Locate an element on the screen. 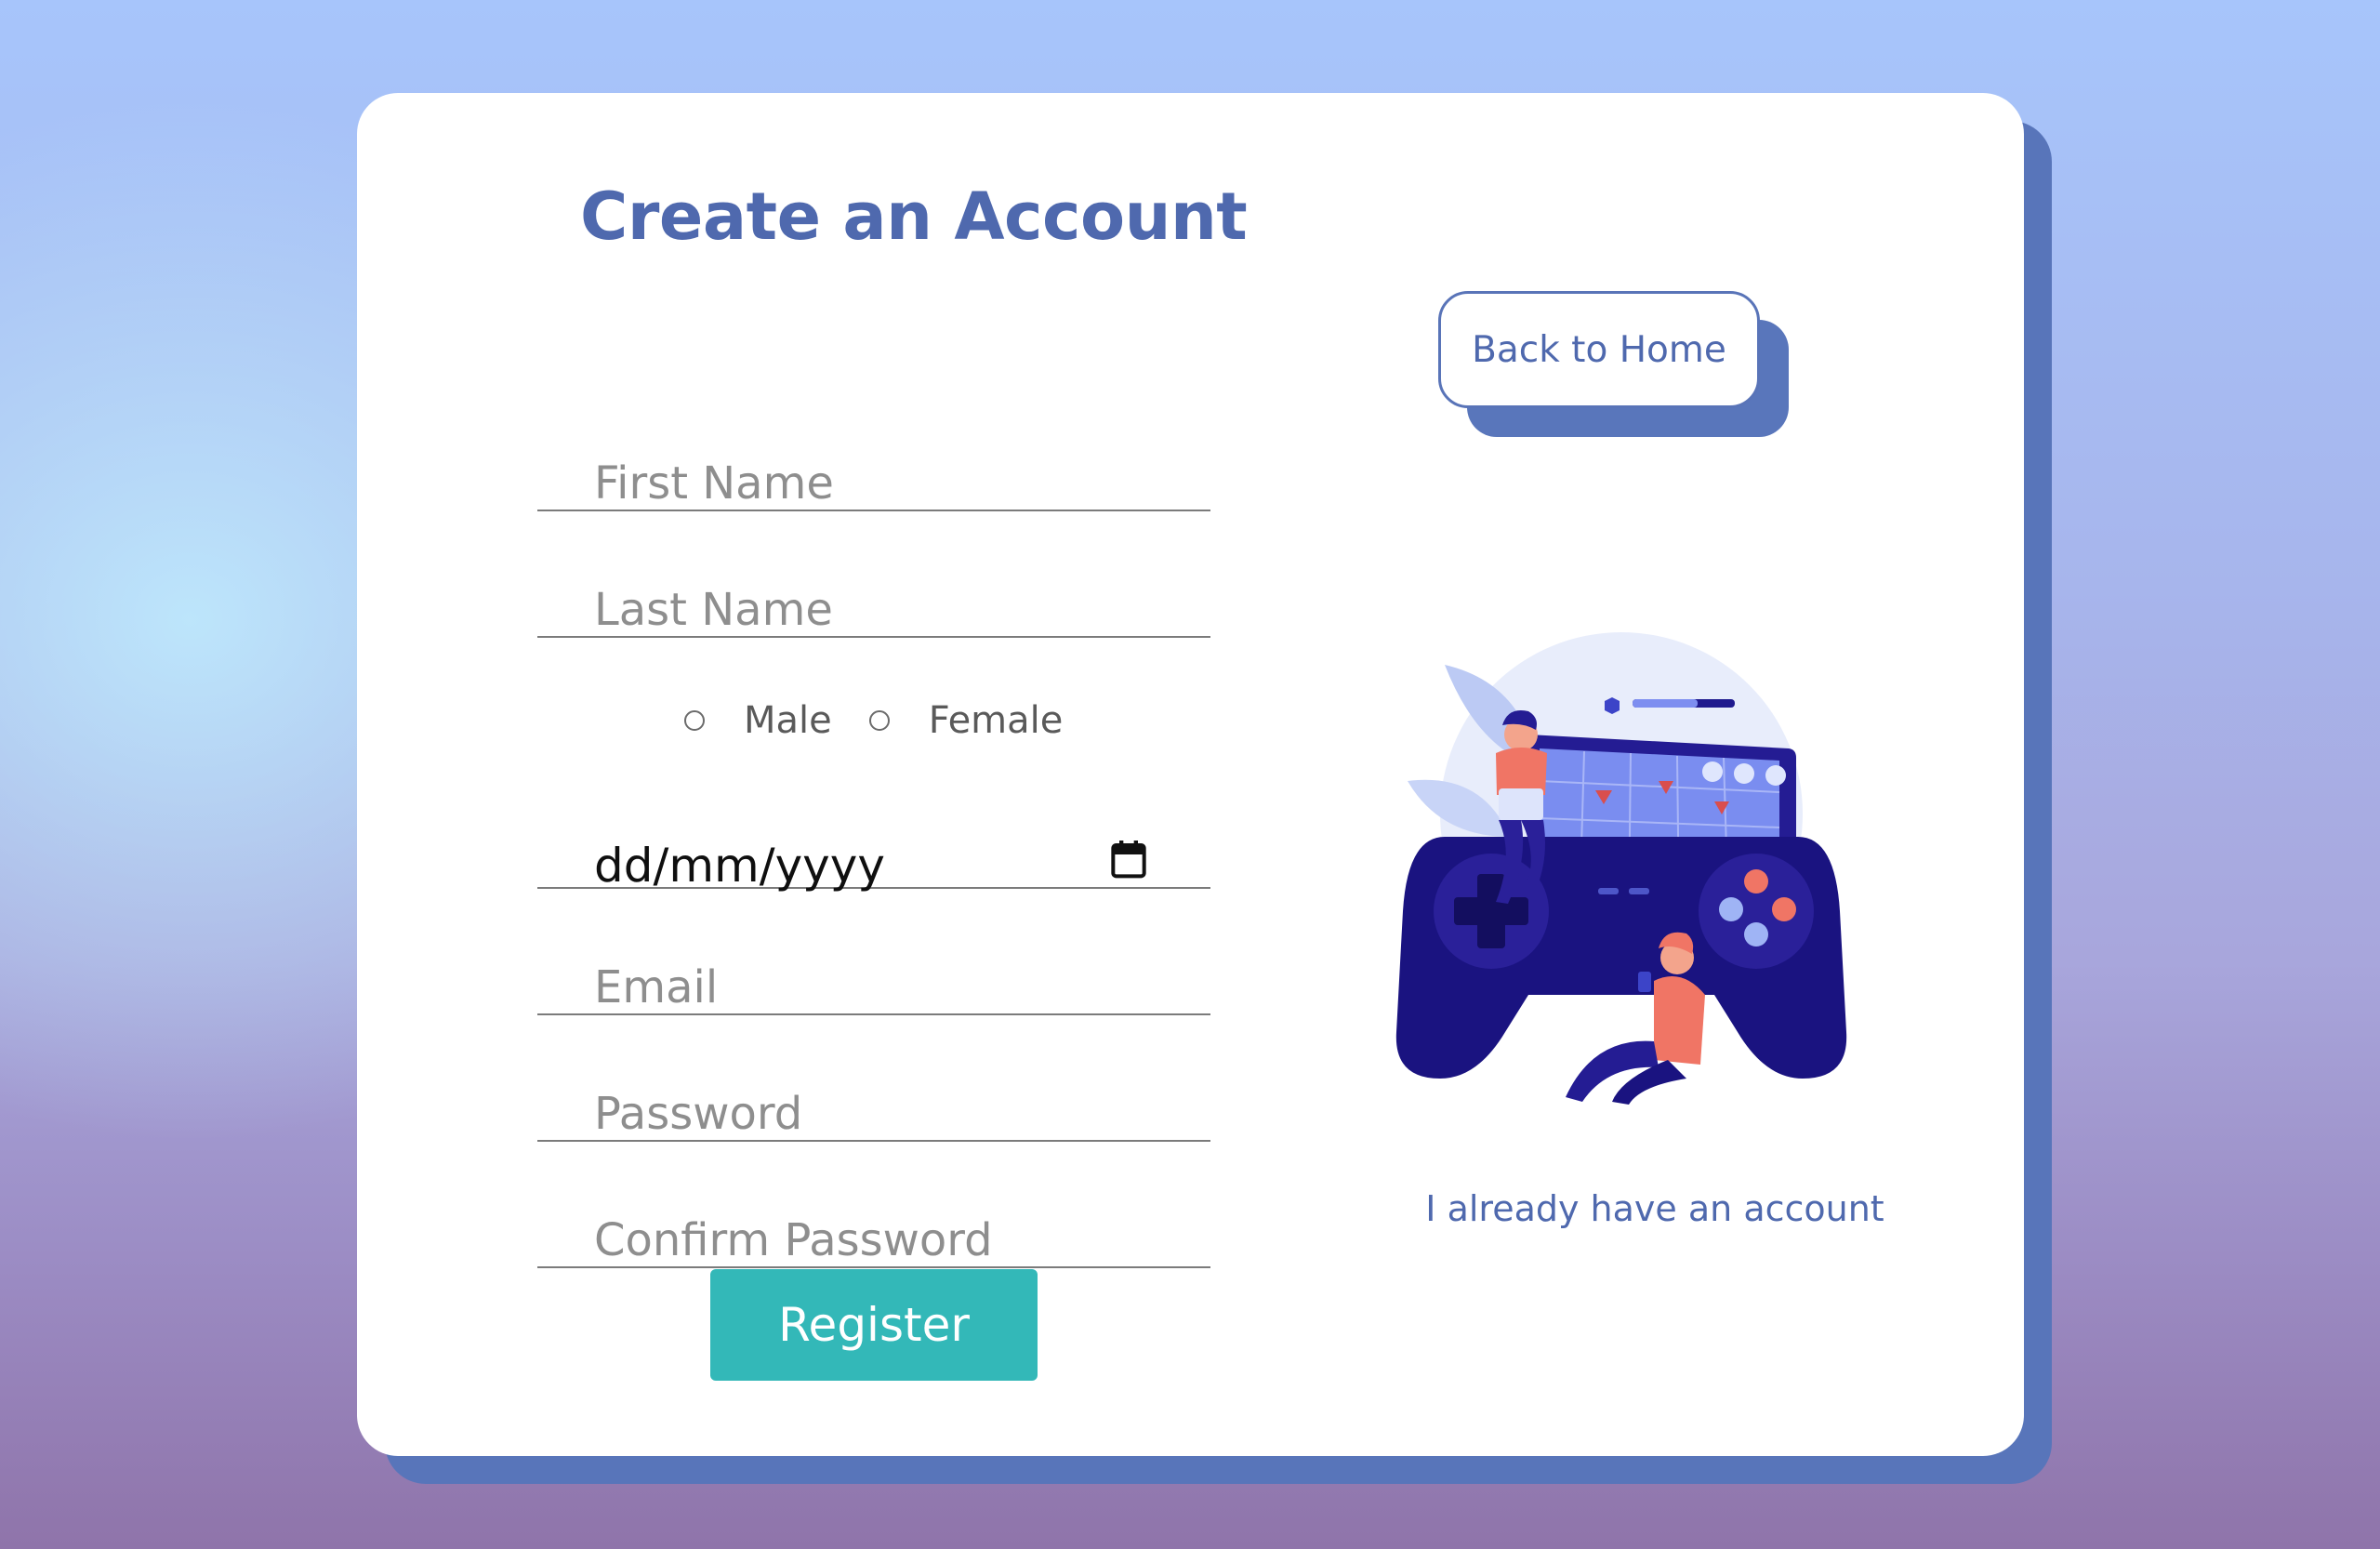 The width and height of the screenshot is (2380, 1549). email-placeholder: Email is located at coordinates (656, 987).